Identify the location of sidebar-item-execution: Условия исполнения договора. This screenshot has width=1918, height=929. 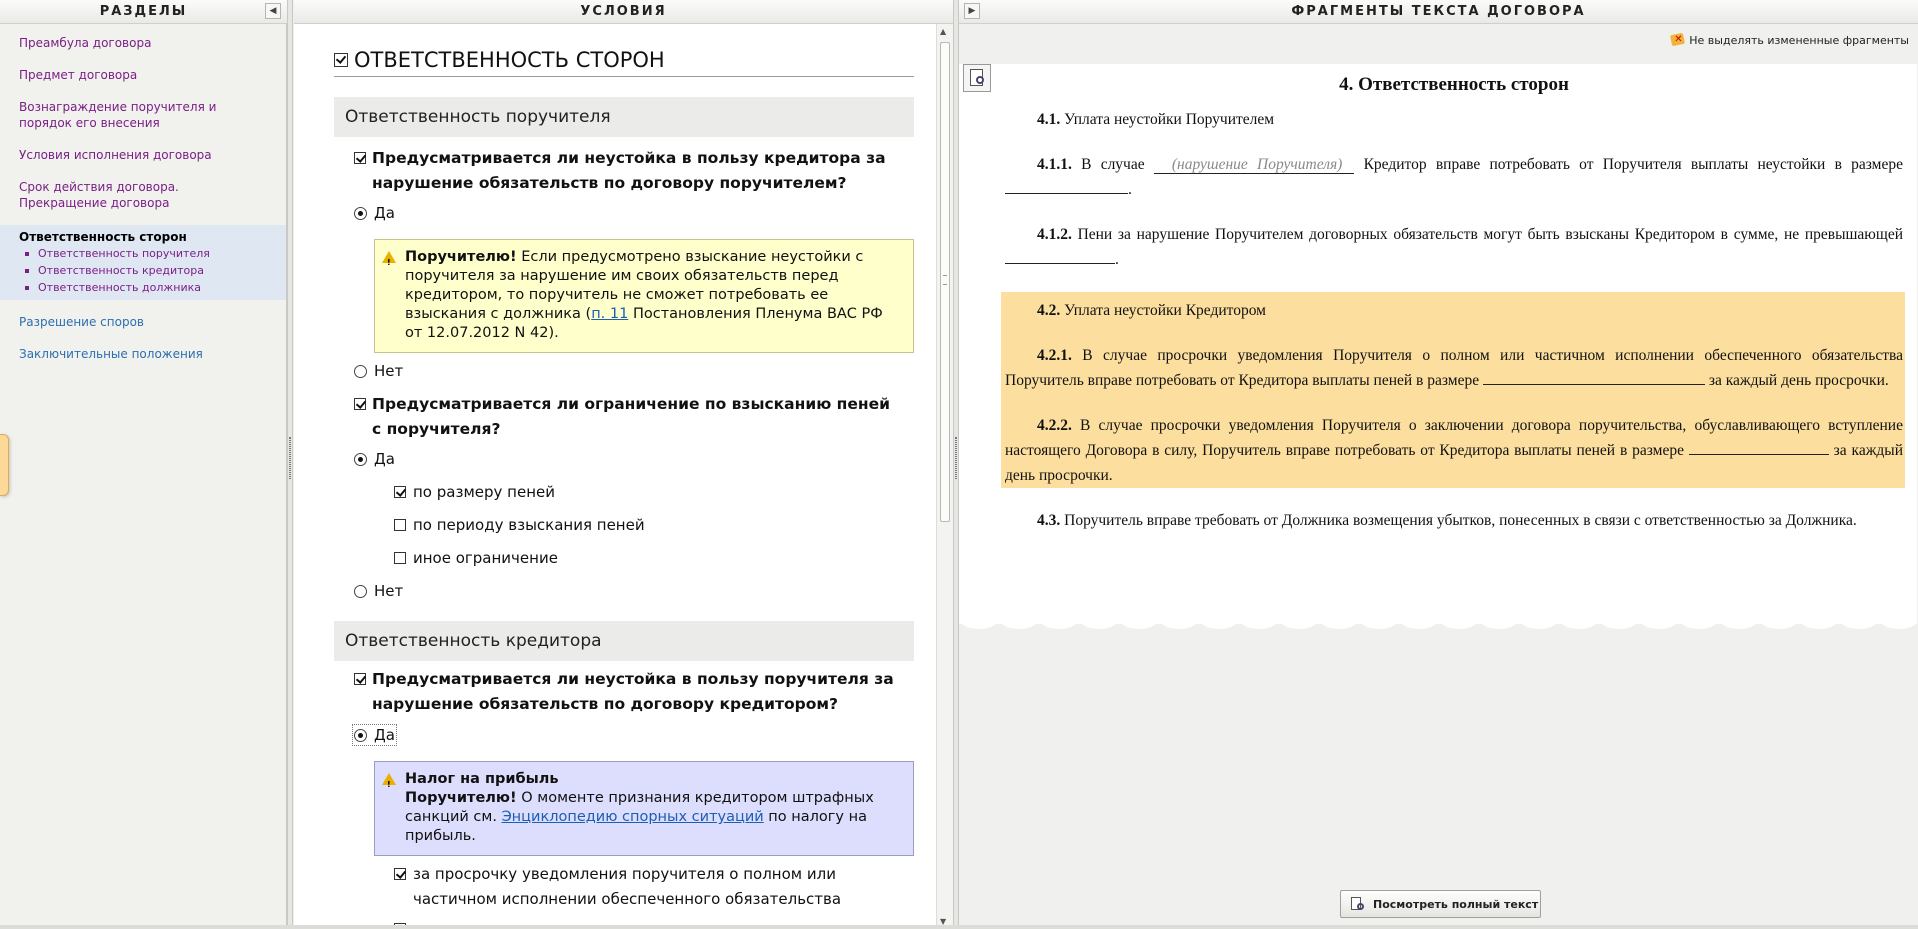
(143, 155).